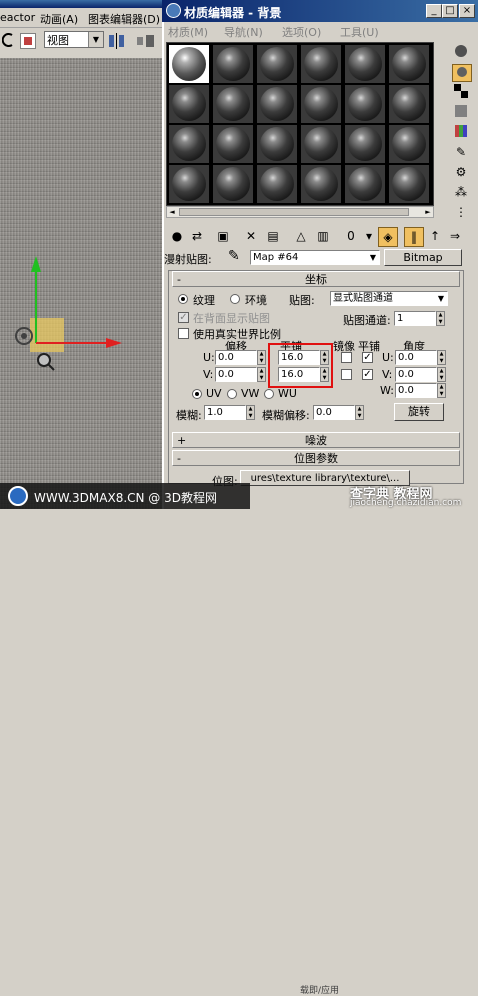 The image size is (478, 996). Describe the element at coordinates (183, 333) in the screenshot. I see `real-world-scale-checkbox` at that location.